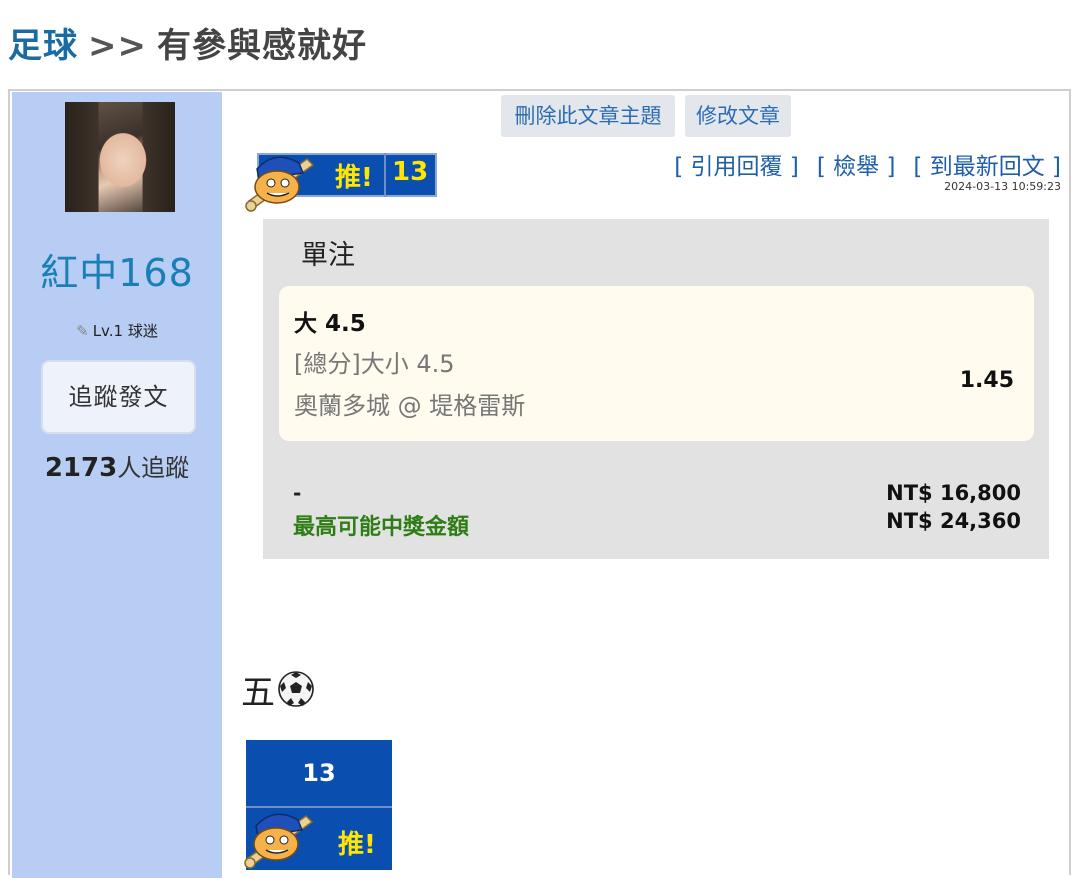 The image size is (1080, 878). What do you see at coordinates (856, 167) in the screenshot?
I see `report-link: [ 檢舉 ]` at bounding box center [856, 167].